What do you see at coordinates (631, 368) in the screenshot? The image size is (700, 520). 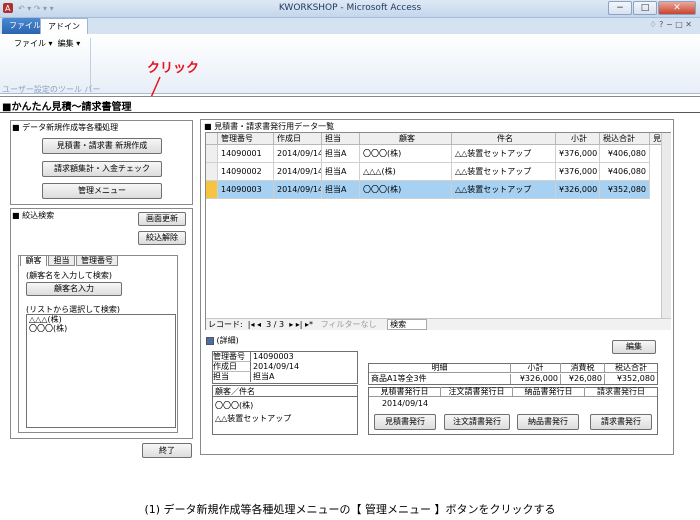 I see `breakdown-col-total: 税込合計` at bounding box center [631, 368].